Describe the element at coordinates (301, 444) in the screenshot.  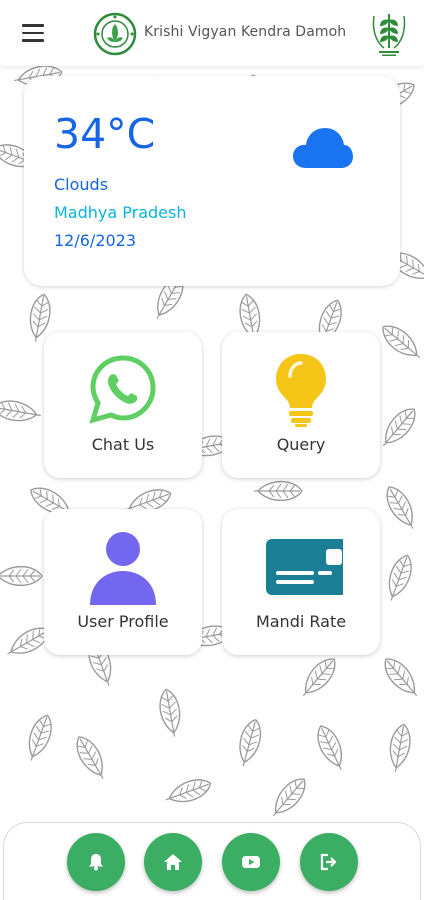
I see `tile-label: Query` at that location.